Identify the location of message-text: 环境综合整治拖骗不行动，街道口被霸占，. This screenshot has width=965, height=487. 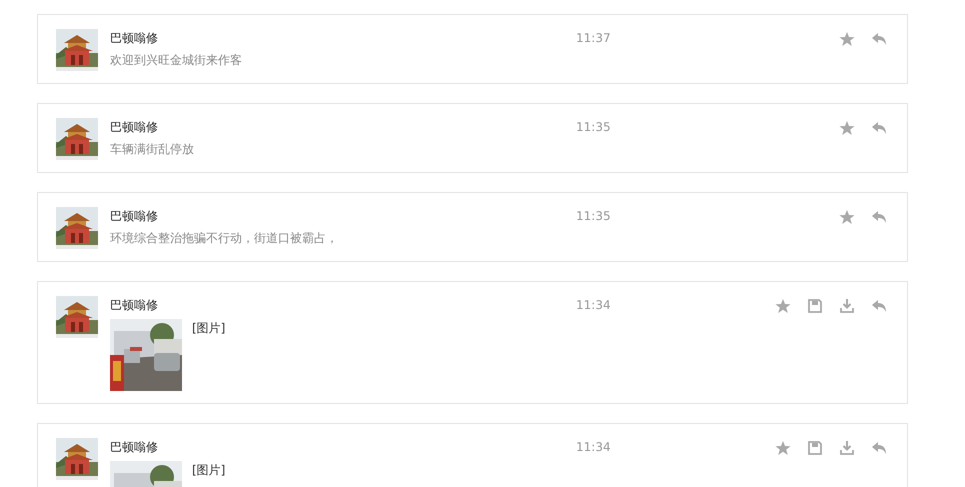
(224, 238).